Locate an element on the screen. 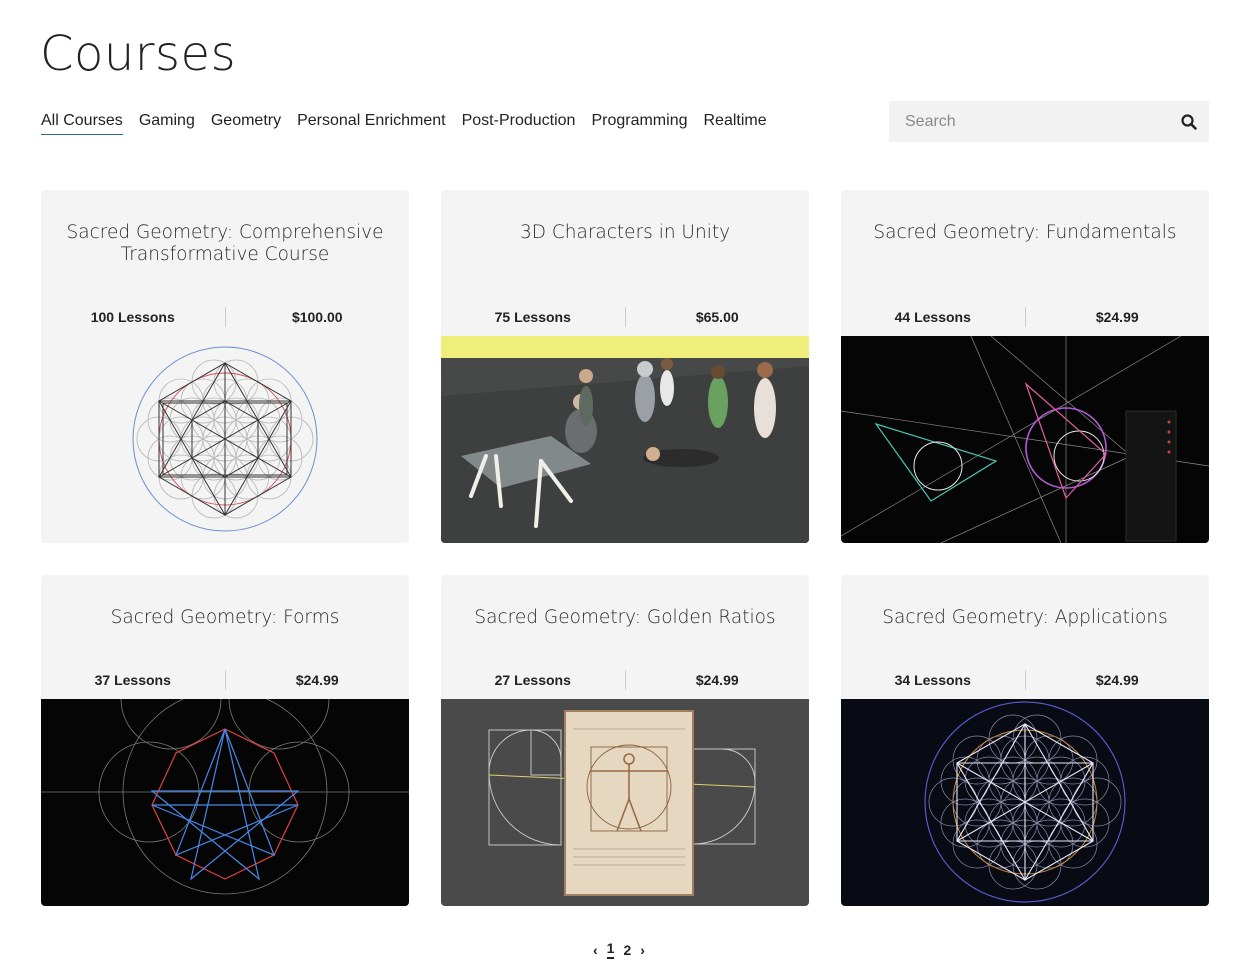  filter-gaming: Gaming is located at coordinates (167, 123).